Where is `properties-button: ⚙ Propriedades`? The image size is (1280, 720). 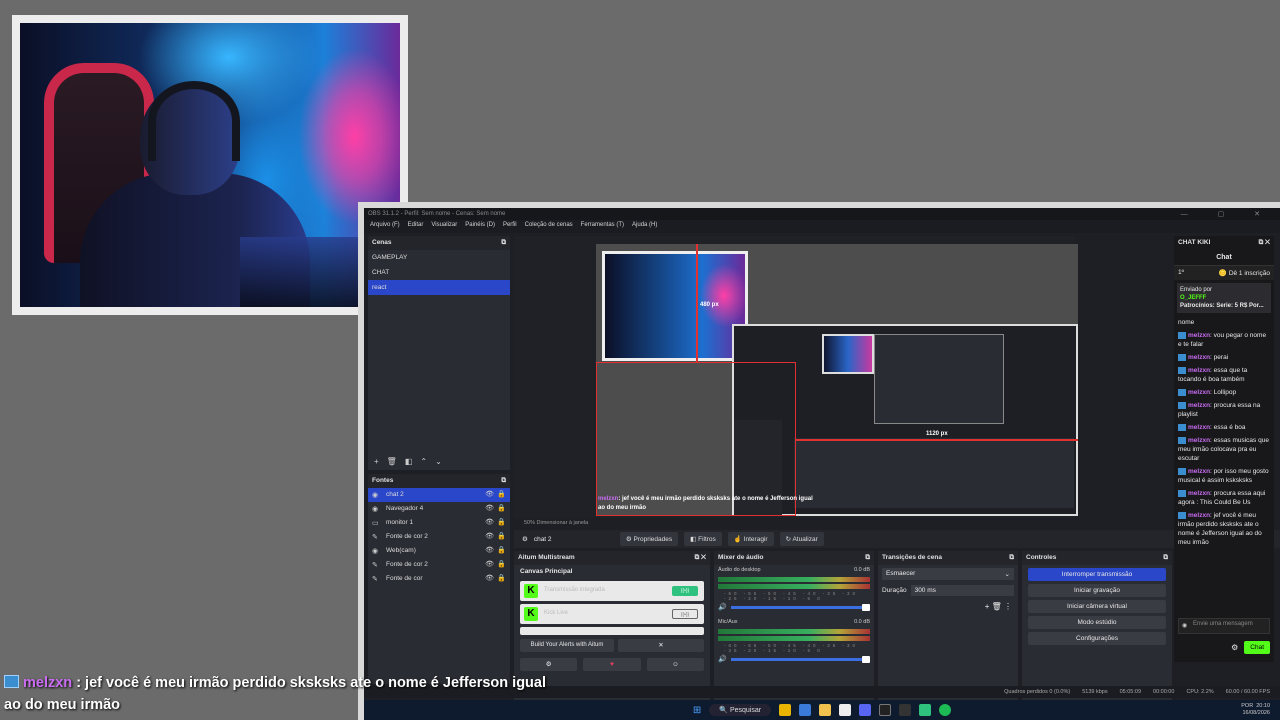 properties-button: ⚙ Propriedades is located at coordinates (649, 539).